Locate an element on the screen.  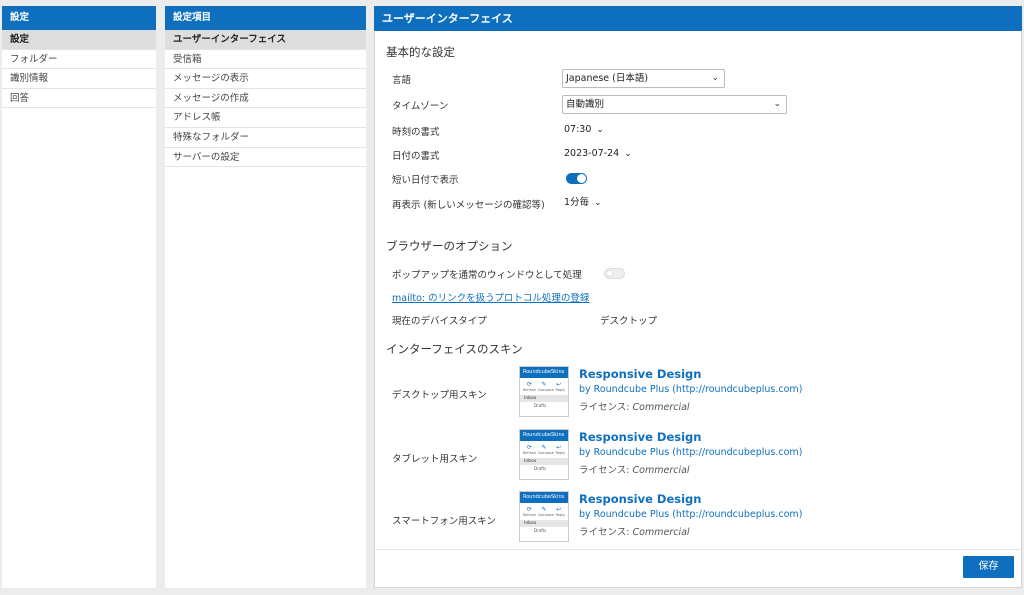
section-title-skins: インターフェイスのスキン is located at coordinates (454, 349).